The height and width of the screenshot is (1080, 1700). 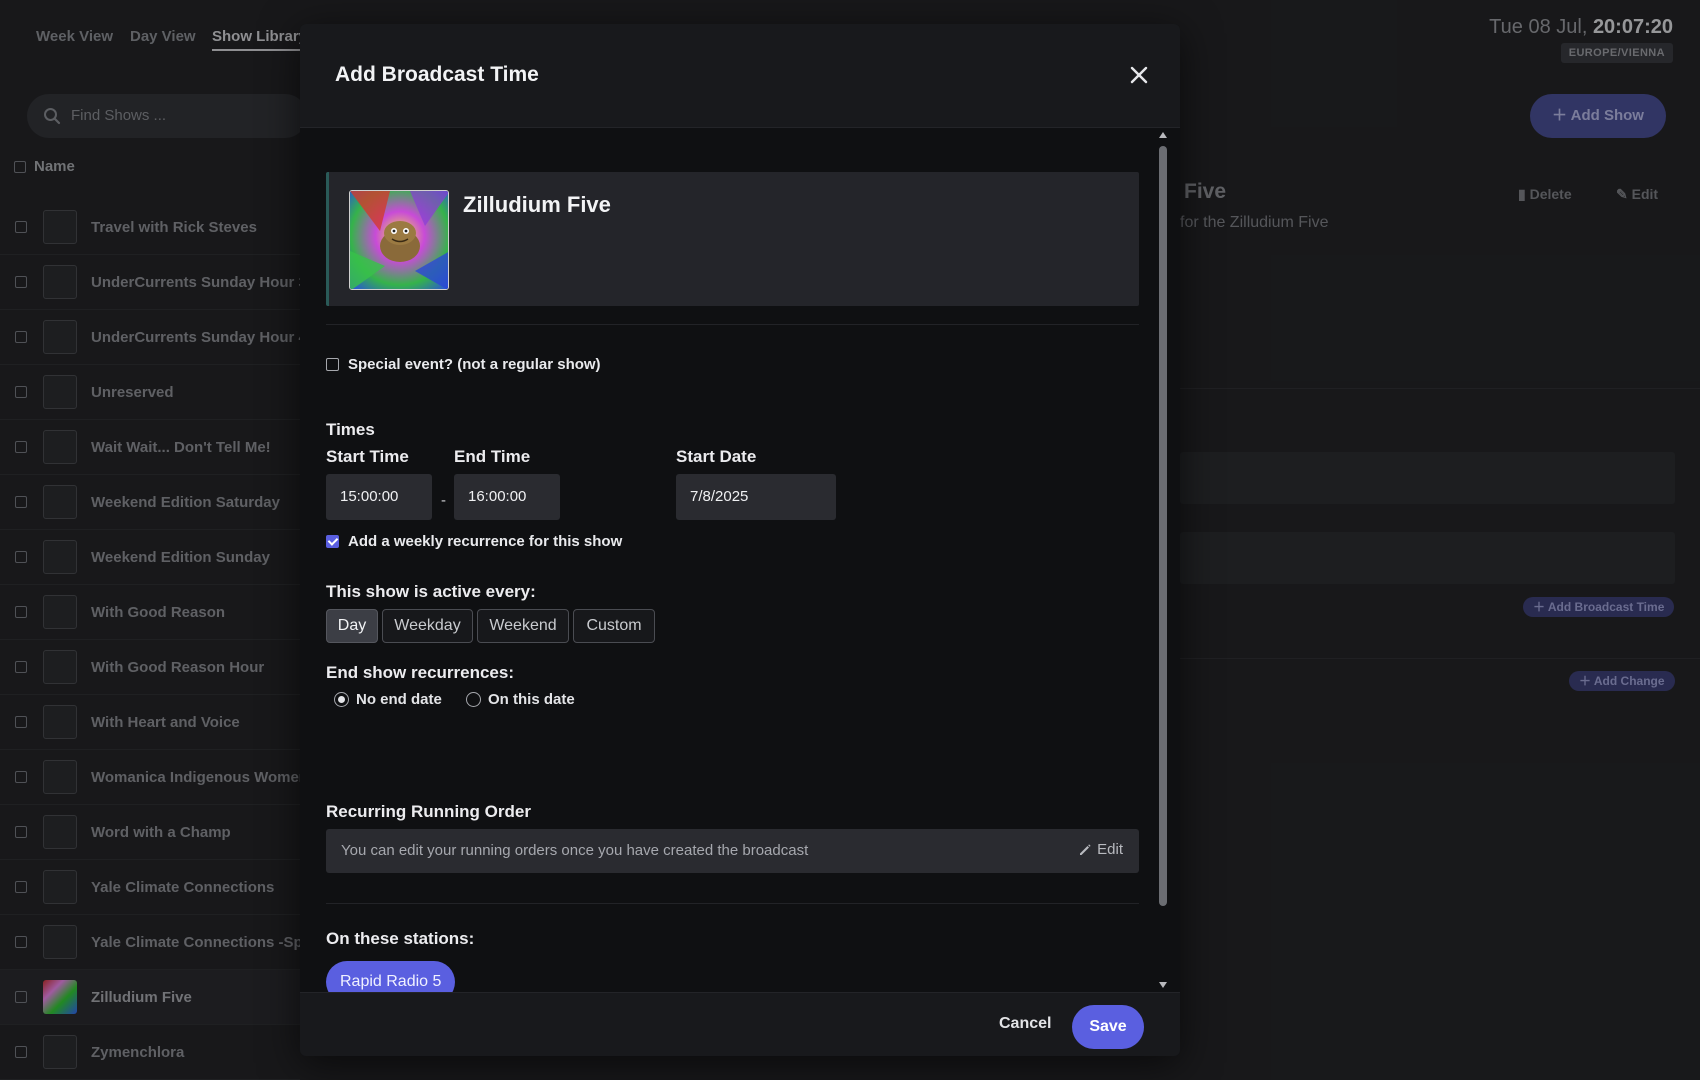 What do you see at coordinates (332, 364) in the screenshot?
I see `special-event-box` at bounding box center [332, 364].